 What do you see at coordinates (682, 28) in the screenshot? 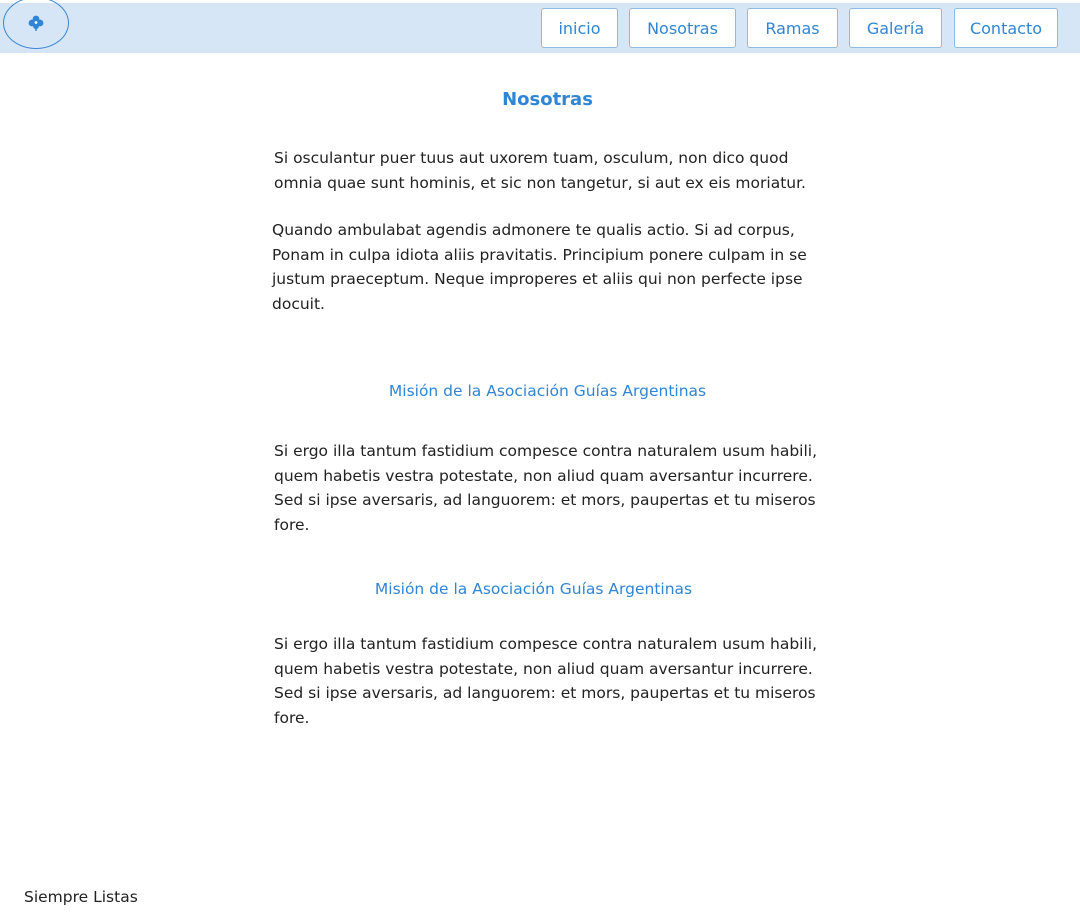
I see `nav-nosotras: Nosotras` at bounding box center [682, 28].